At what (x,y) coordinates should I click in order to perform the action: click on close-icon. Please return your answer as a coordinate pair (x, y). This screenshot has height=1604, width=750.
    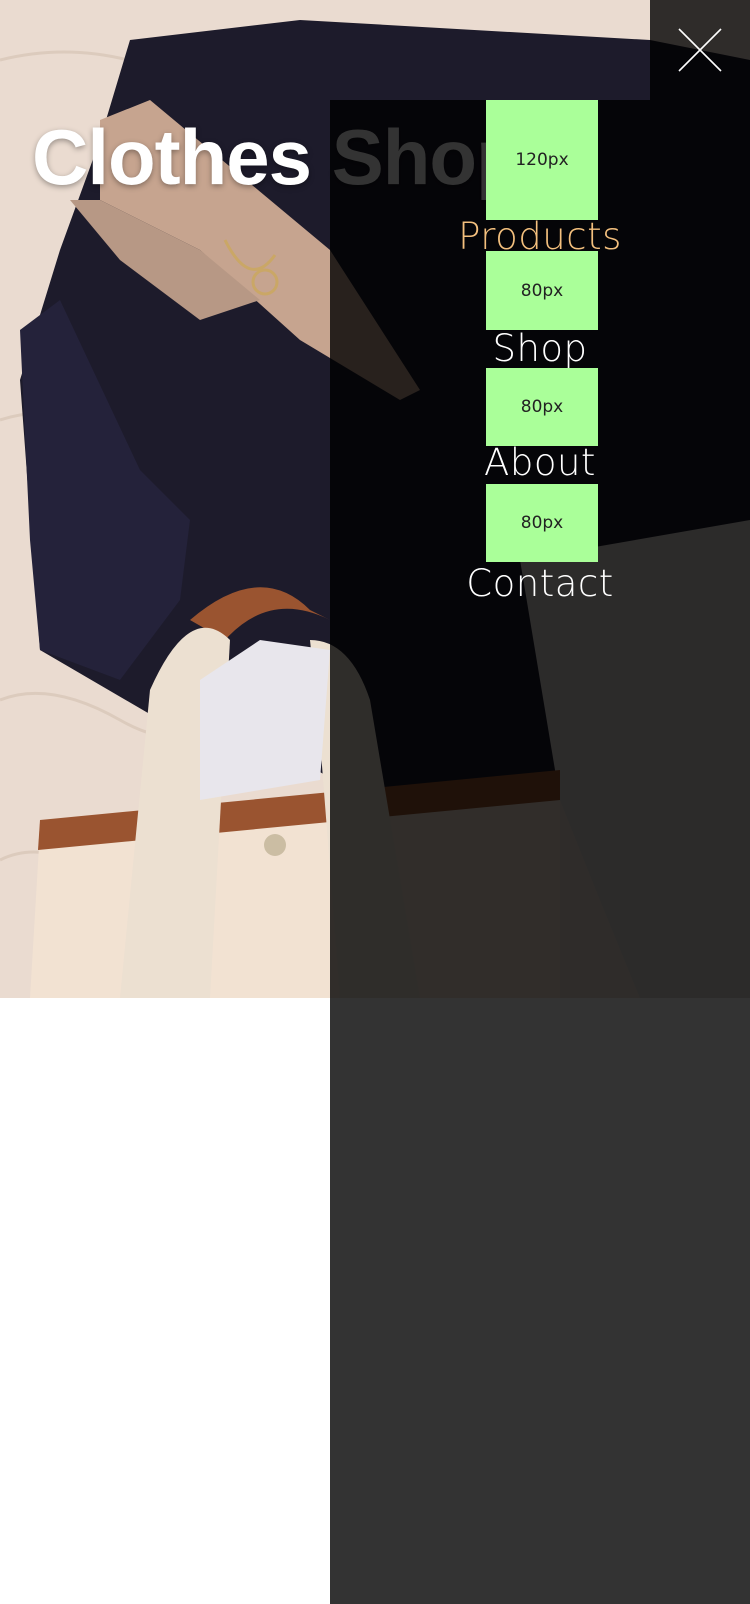
    Looking at the image, I should click on (700, 50).